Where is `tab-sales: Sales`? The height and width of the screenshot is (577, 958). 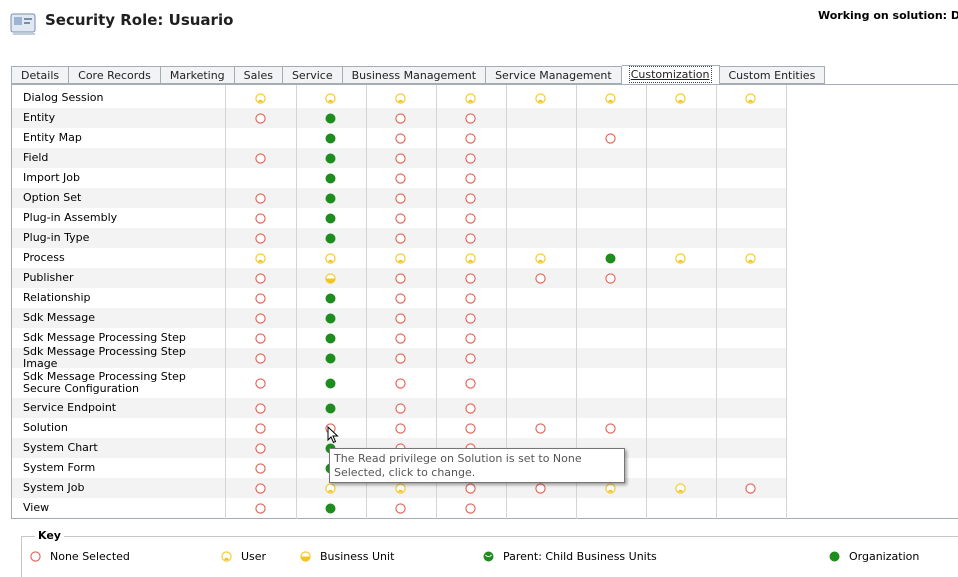 tab-sales: Sales is located at coordinates (258, 75).